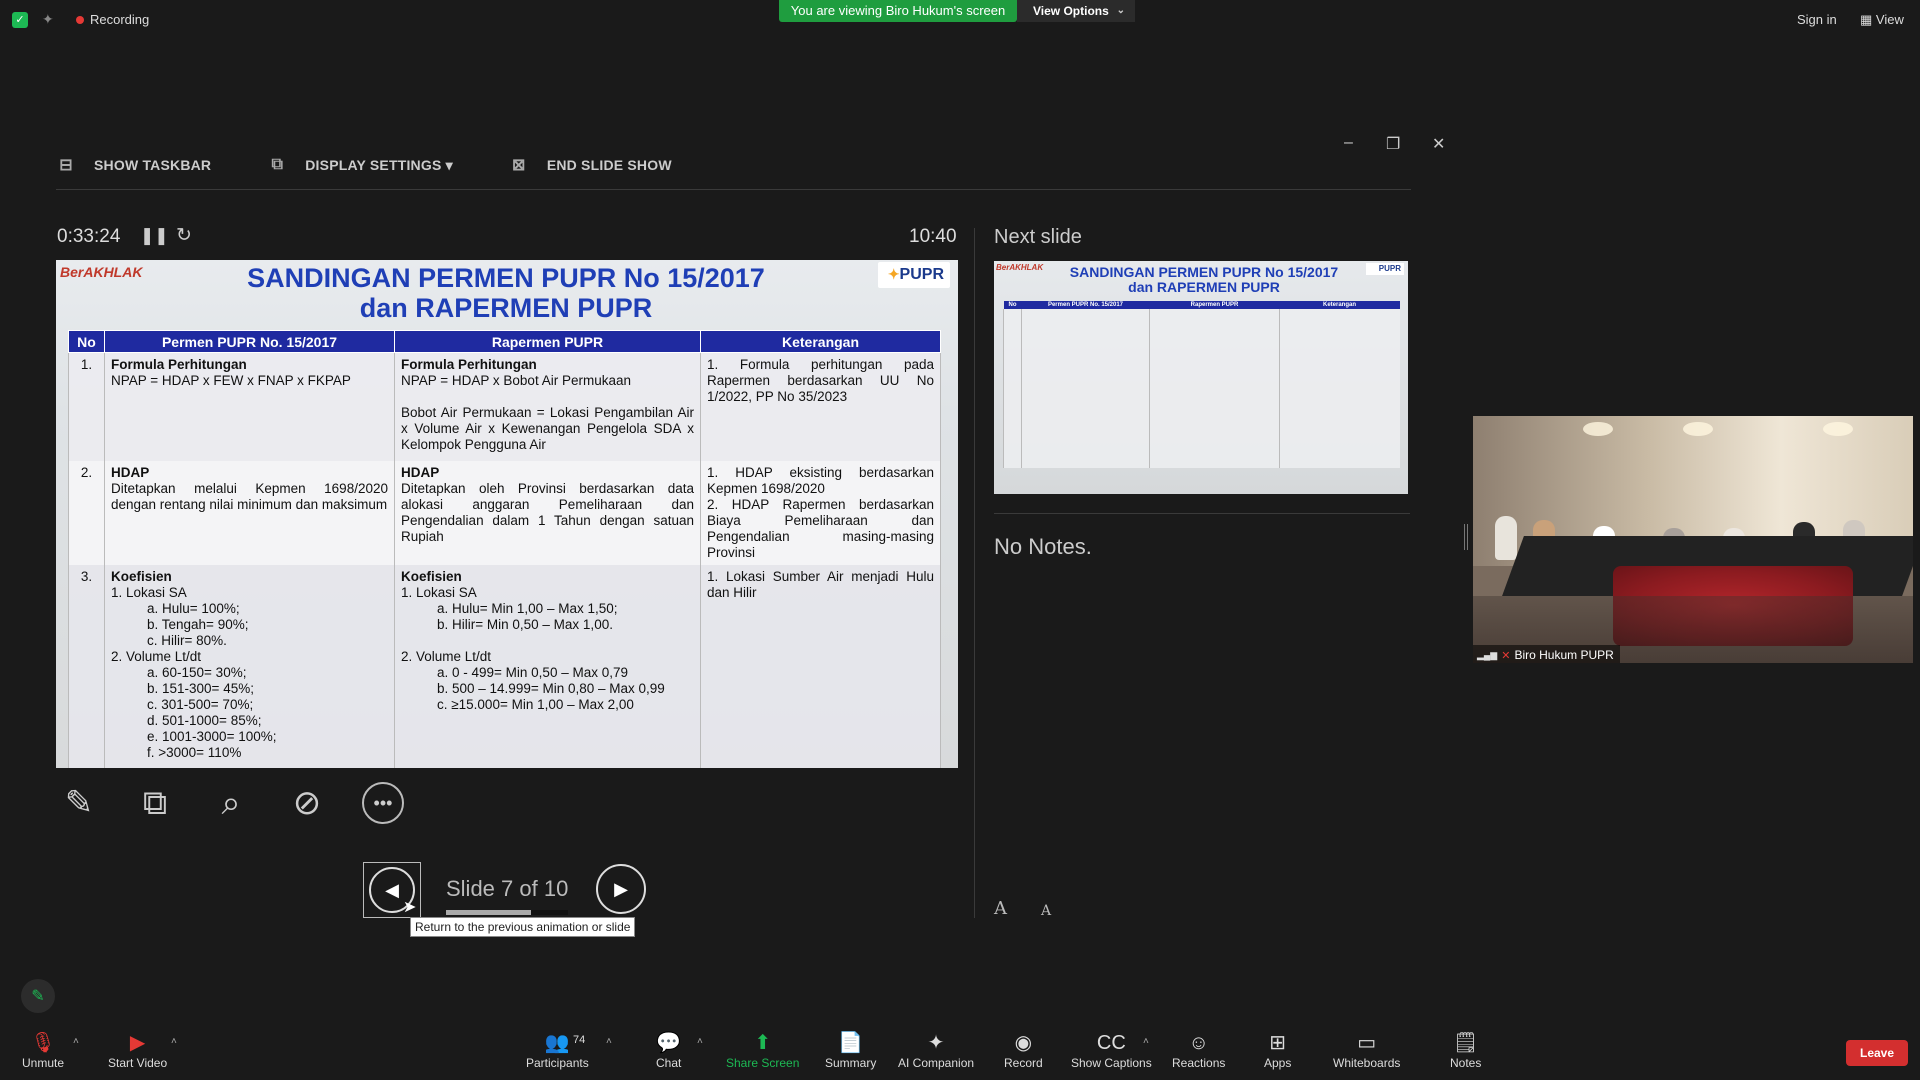  What do you see at coordinates (48, 19) in the screenshot?
I see `sparkle-icon: ✦` at bounding box center [48, 19].